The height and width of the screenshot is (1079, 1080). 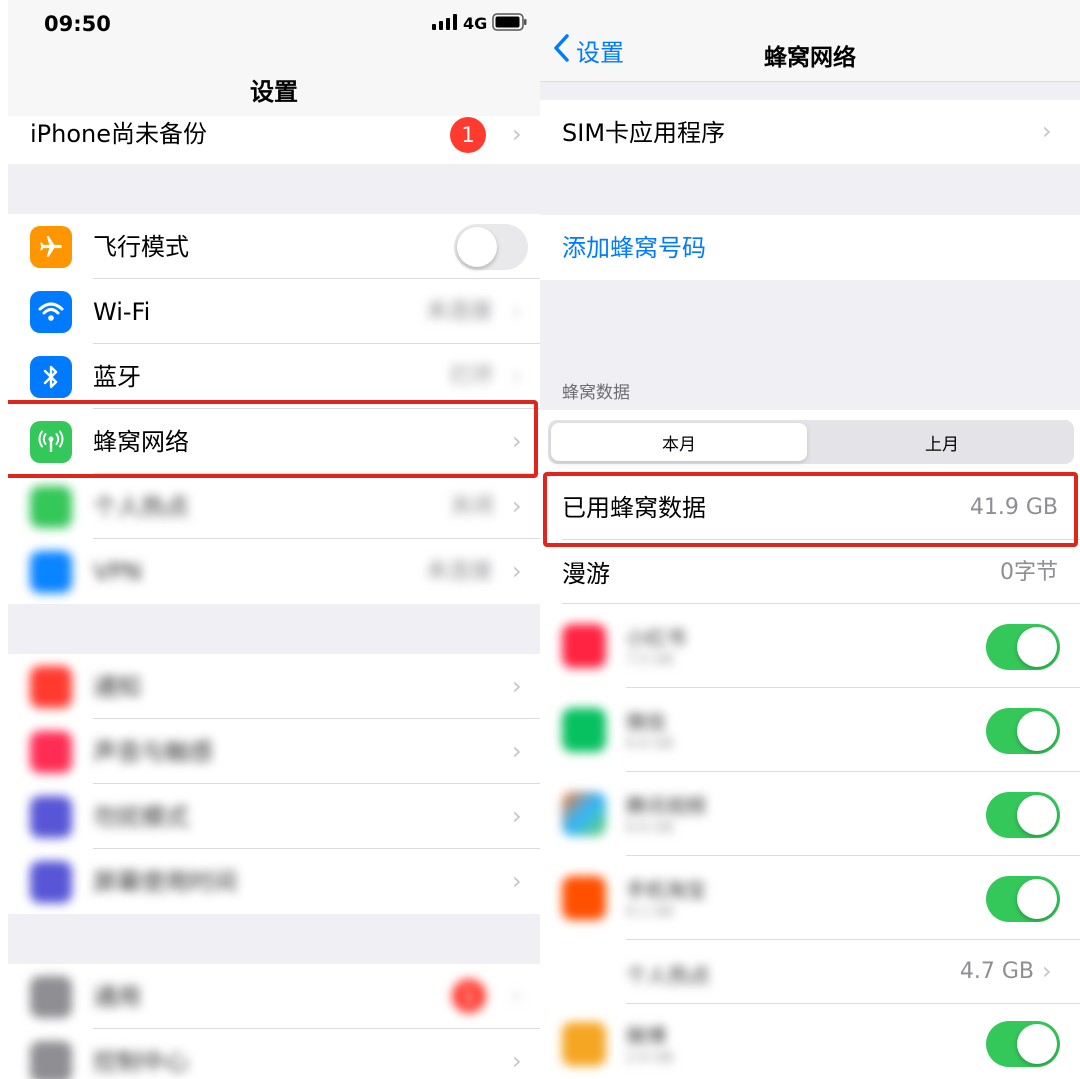 I want to click on tencent-video-icon, so click(x=584, y=814).